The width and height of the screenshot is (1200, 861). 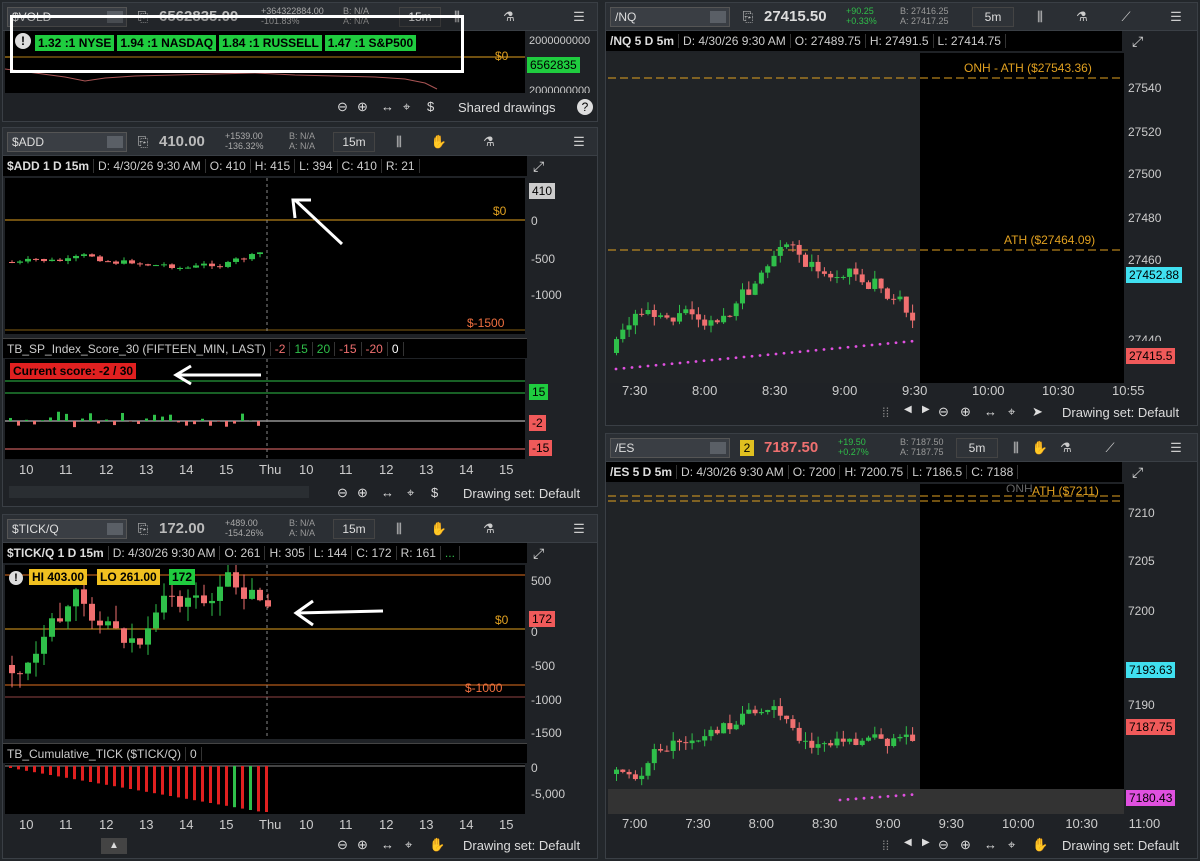 What do you see at coordinates (747, 448) in the screenshot?
I see `link-badge: 2` at bounding box center [747, 448].